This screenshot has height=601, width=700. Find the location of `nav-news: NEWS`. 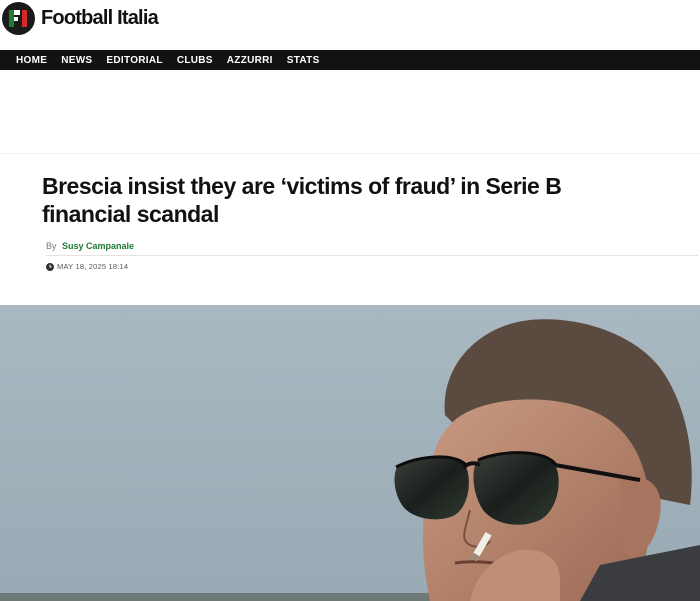

nav-news: NEWS is located at coordinates (76, 60).